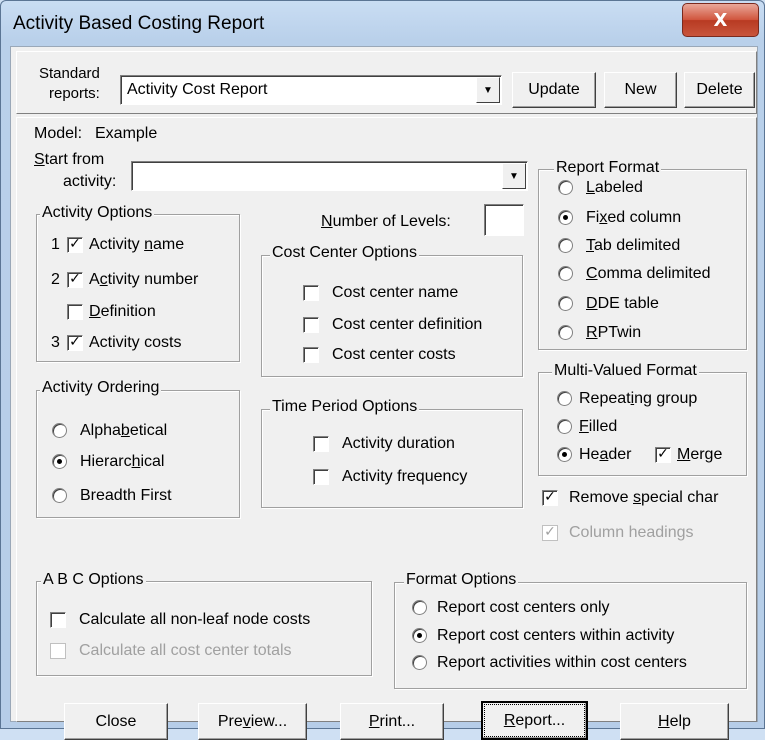  What do you see at coordinates (135, 342) in the screenshot?
I see `activity-option-label: Activity costs` at bounding box center [135, 342].